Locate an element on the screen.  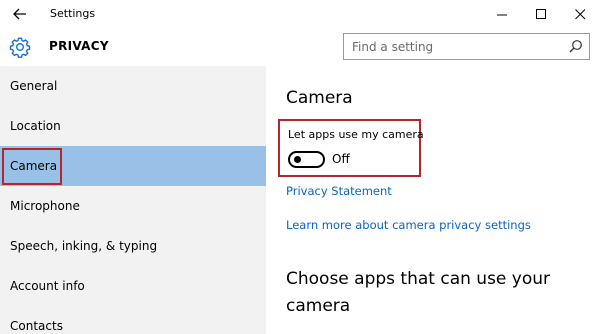
close-button is located at coordinates (580, 14).